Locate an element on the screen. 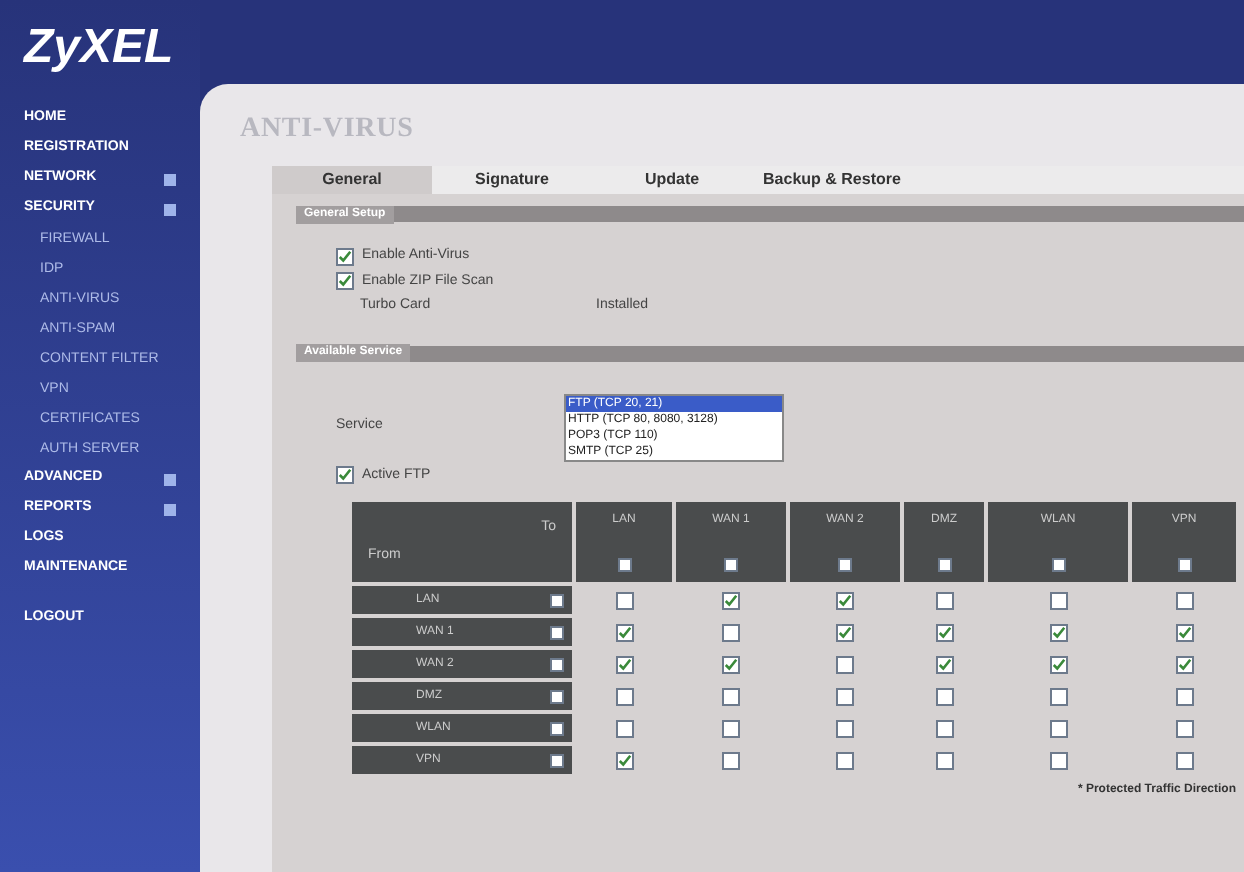  tab: General is located at coordinates (352, 180).